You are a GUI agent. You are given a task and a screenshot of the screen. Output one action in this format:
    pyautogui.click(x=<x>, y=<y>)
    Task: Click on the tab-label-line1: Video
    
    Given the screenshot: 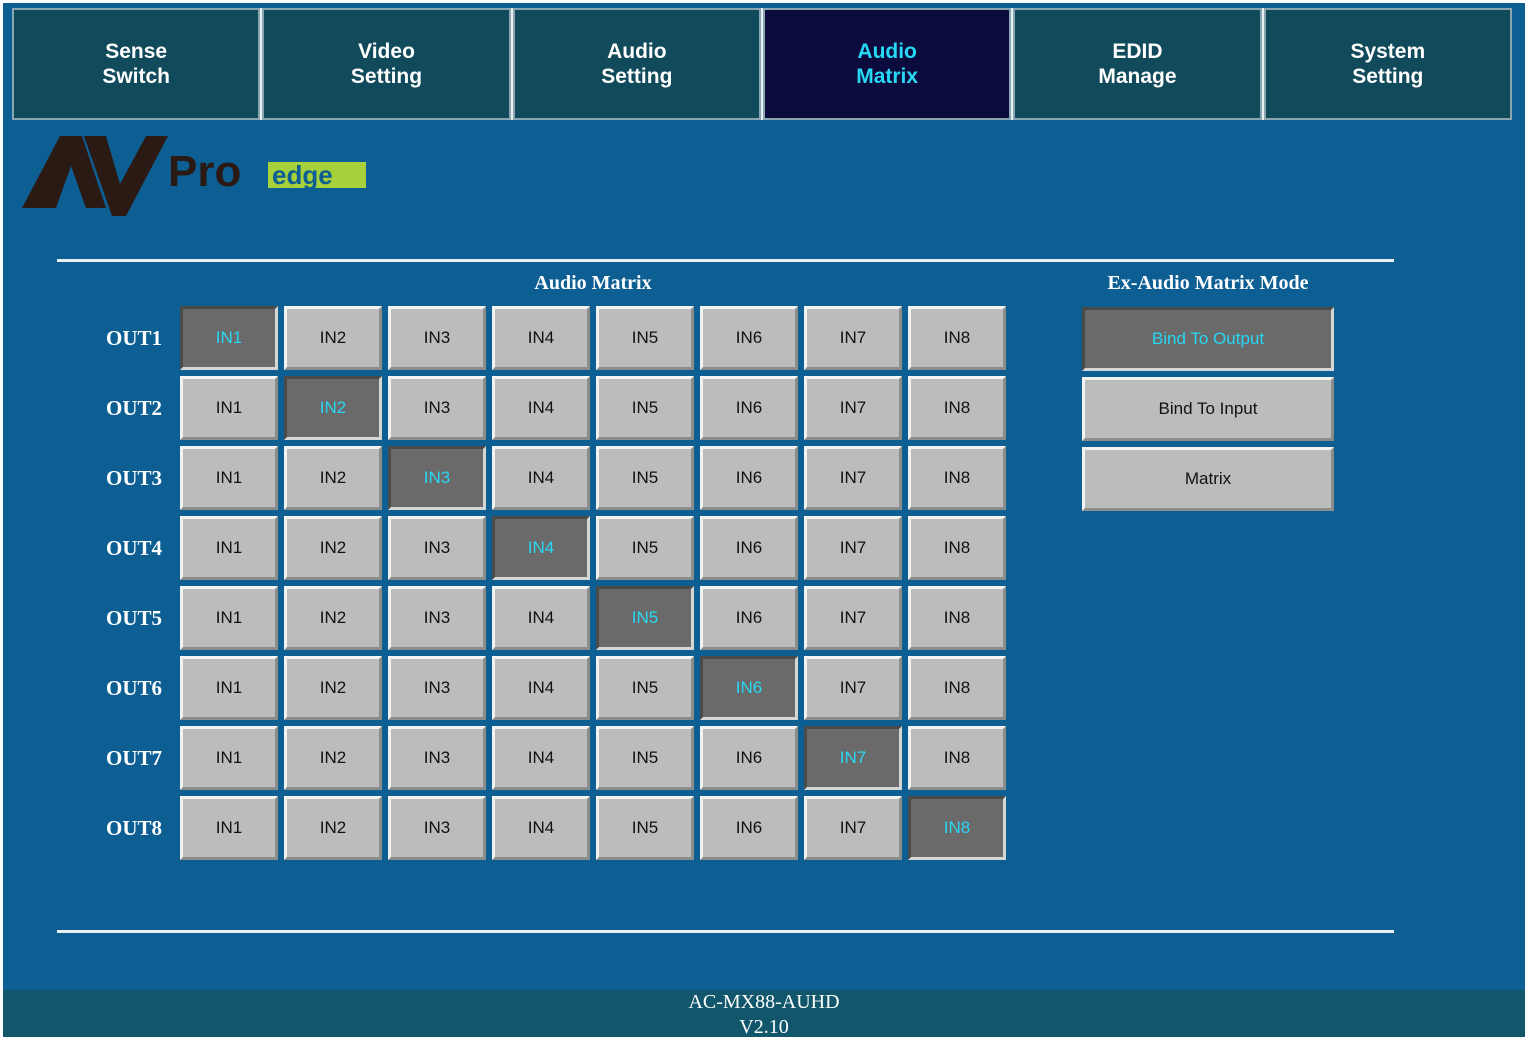 What is the action you would take?
    pyautogui.click(x=386, y=51)
    